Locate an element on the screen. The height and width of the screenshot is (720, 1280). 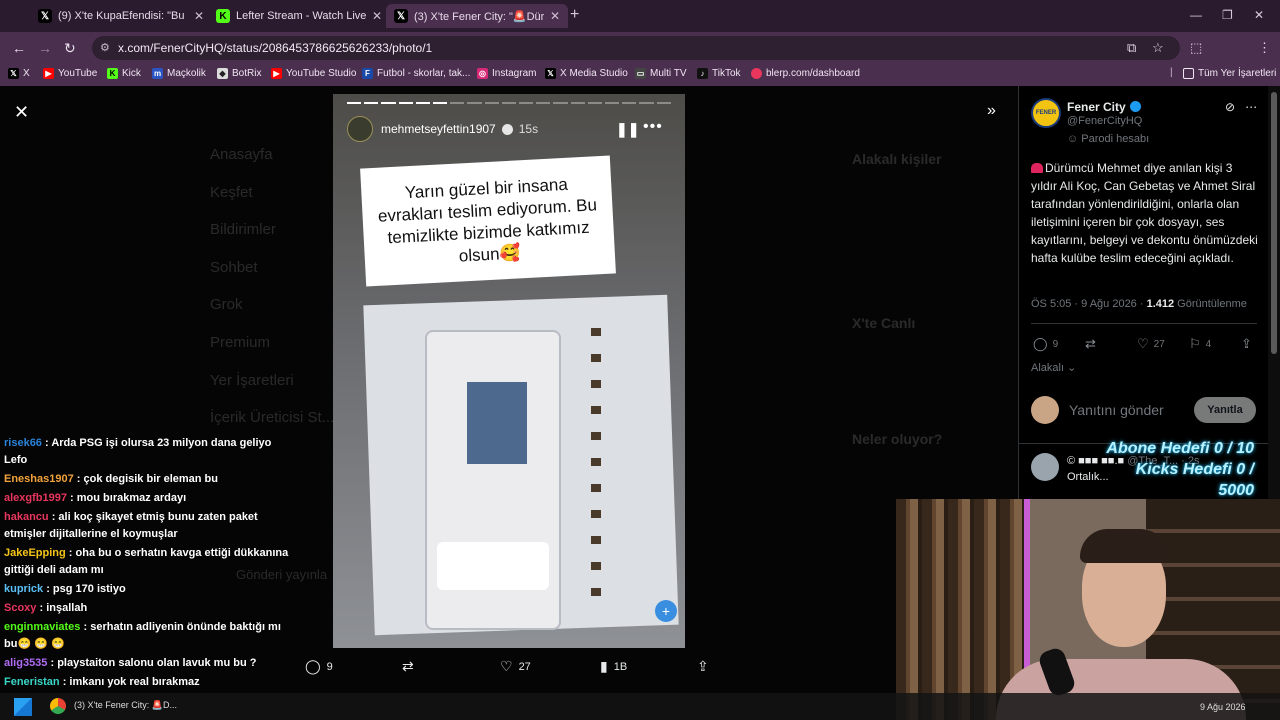
chat-message: alexgfb1997 : mou bırakmaz ardayı is located at coordinates (95, 498).